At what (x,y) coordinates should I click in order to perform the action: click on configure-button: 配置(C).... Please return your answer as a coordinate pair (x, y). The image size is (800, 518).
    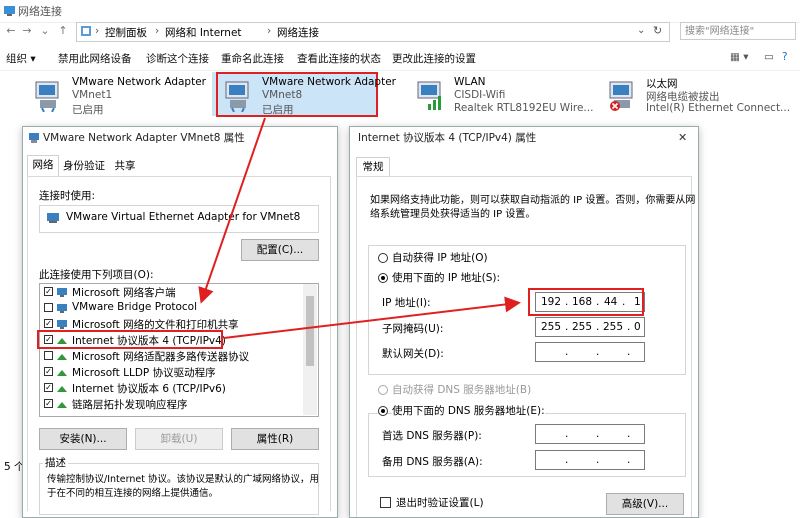
    Looking at the image, I should click on (280, 250).